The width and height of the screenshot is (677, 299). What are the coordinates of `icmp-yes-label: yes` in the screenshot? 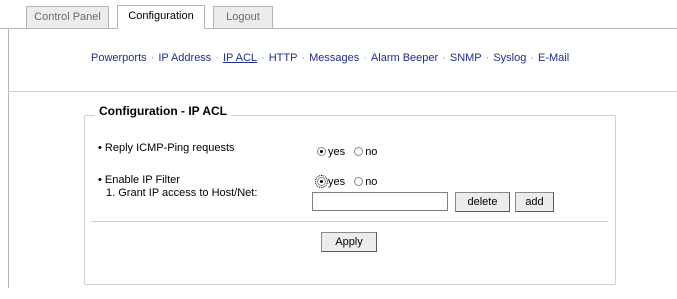 It's located at (337, 152).